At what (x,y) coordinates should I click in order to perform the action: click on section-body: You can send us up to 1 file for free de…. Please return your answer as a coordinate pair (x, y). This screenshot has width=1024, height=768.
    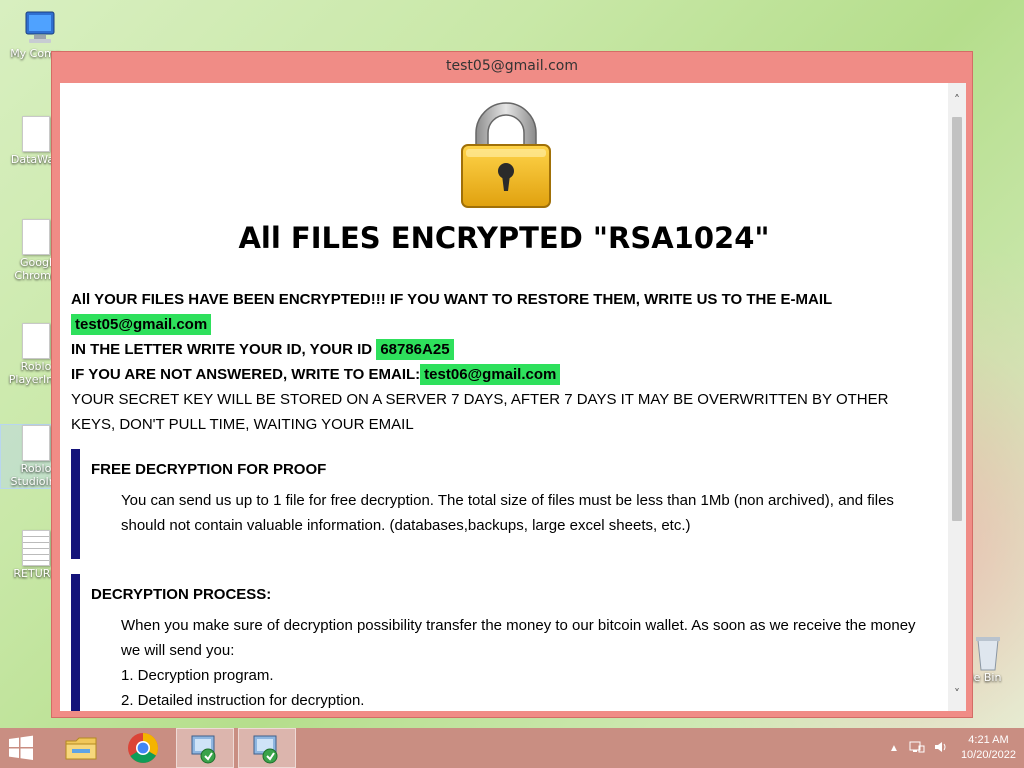
    Looking at the image, I should click on (507, 513).